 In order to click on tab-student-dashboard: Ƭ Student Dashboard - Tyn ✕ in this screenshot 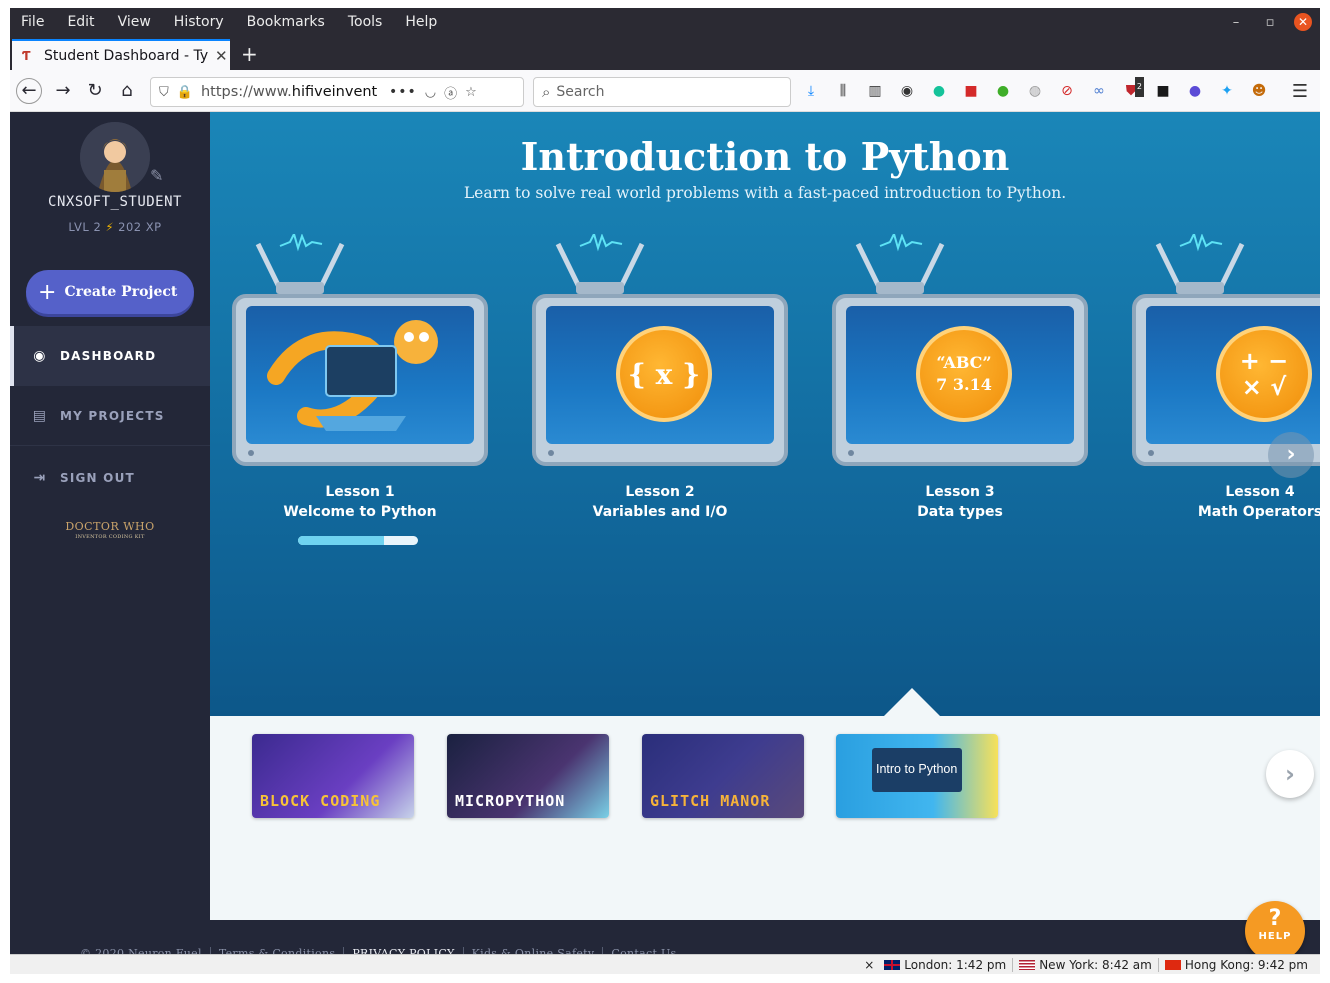, I will do `click(121, 54)`.